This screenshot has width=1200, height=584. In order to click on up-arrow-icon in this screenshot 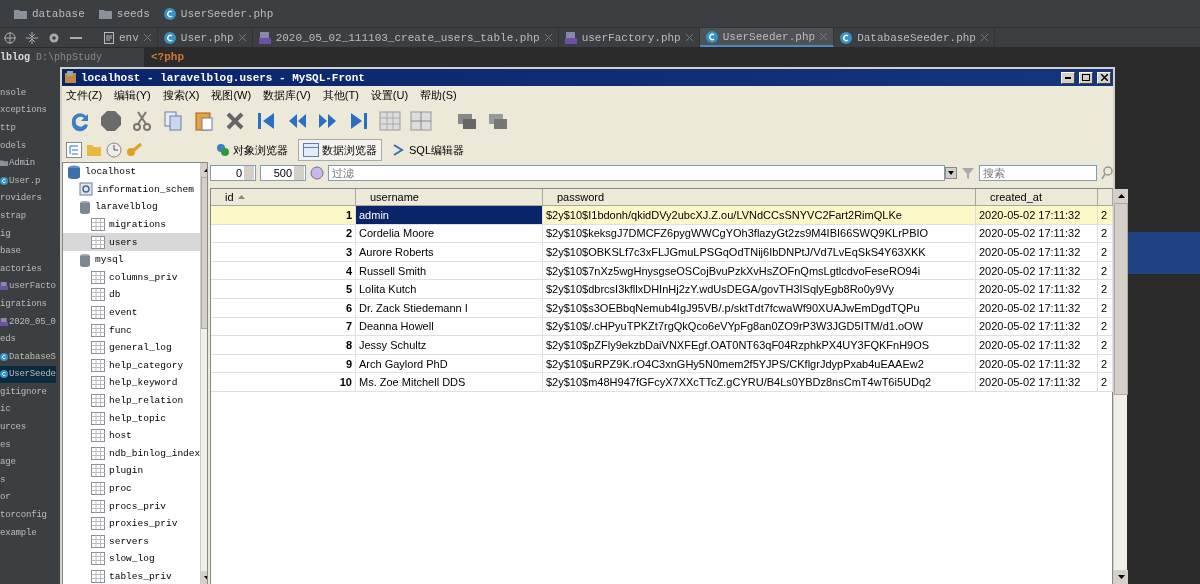, I will do `click(1121, 196)`.